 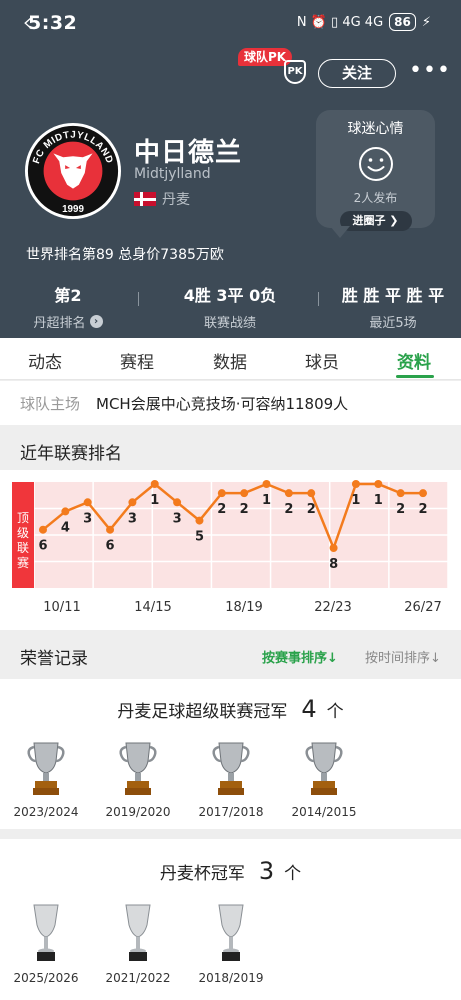 I want to click on tab-news: 动态, so click(x=45, y=360).